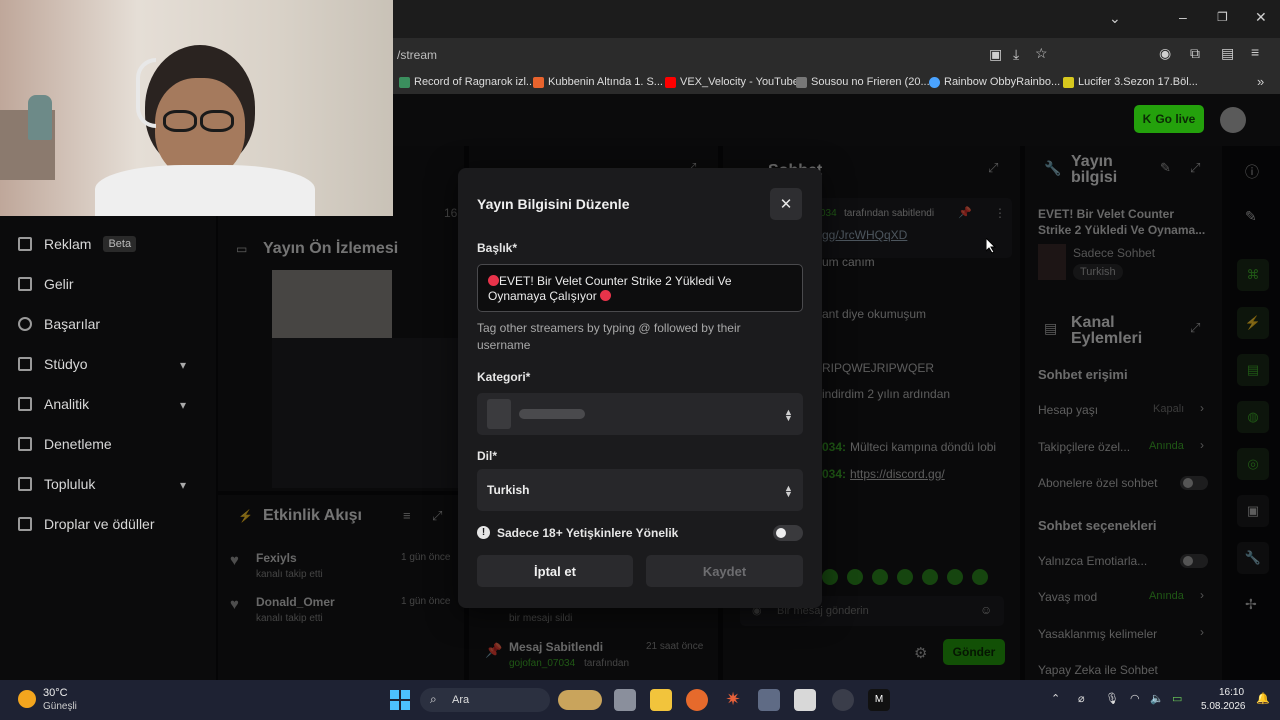  What do you see at coordinates (27, 699) in the screenshot?
I see `sun-icon` at bounding box center [27, 699].